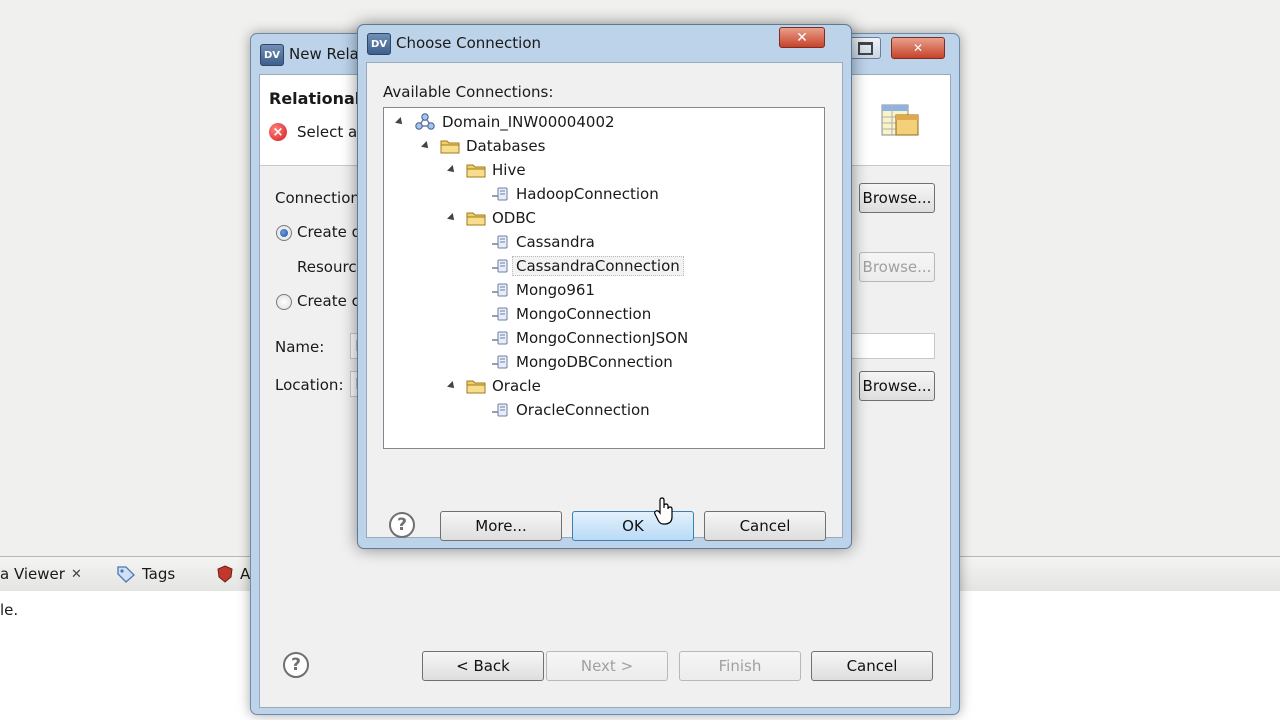  What do you see at coordinates (594, 362) in the screenshot?
I see `tree-item-label: MongoDBConnection` at bounding box center [594, 362].